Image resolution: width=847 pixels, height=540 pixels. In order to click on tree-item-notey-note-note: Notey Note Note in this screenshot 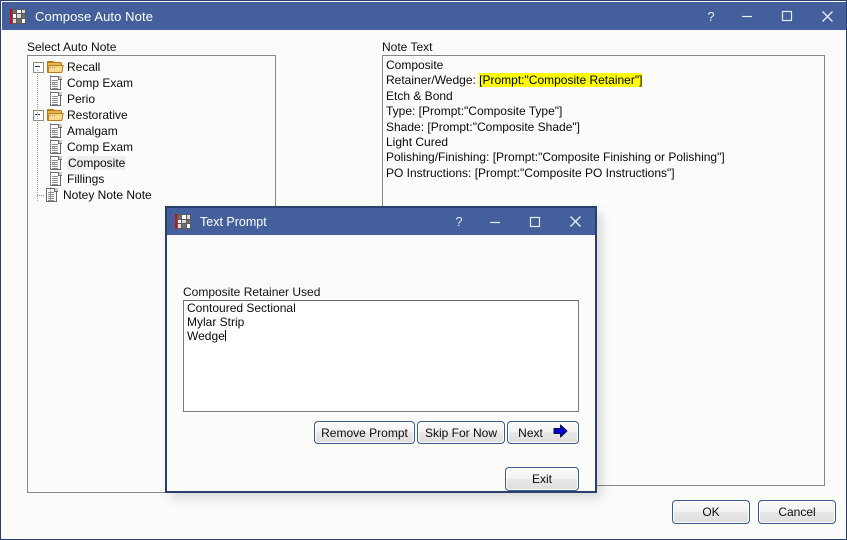, I will do `click(151, 195)`.